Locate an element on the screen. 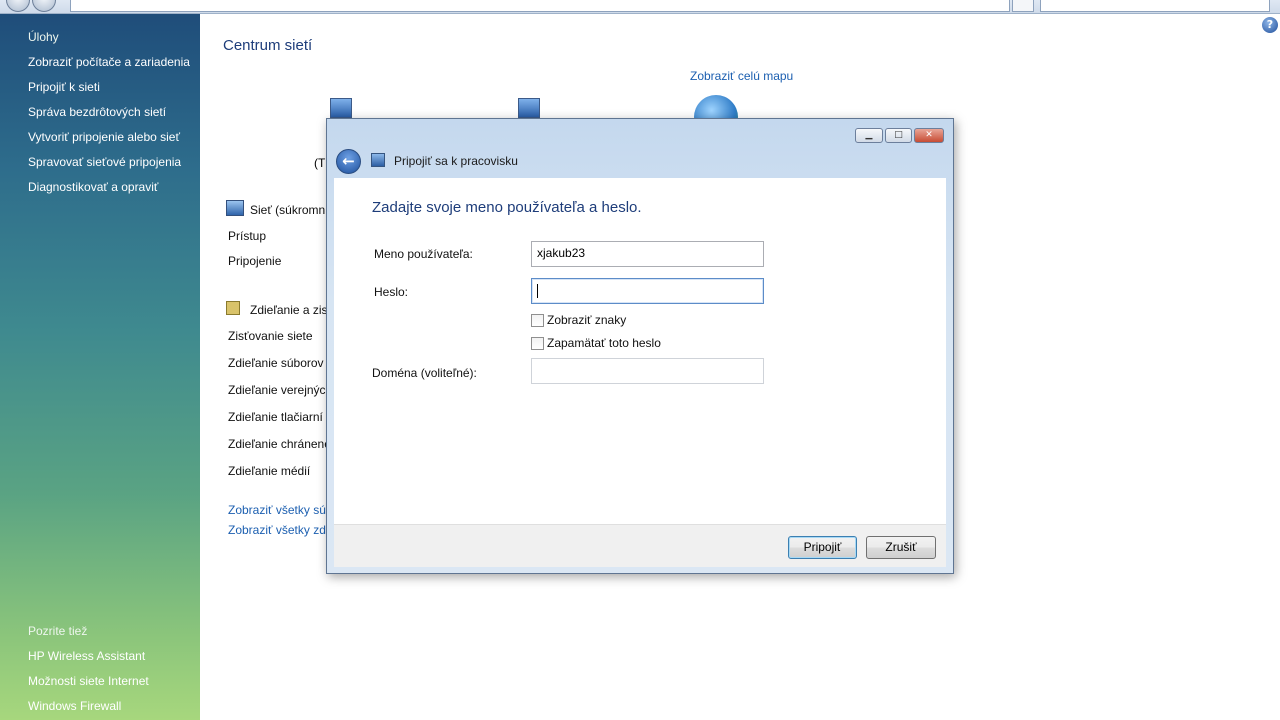 Image resolution: width=1280 pixels, height=720 pixels. sidebar-item-view-computers: Zobraziť počítače a zariadenia is located at coordinates (109, 62).